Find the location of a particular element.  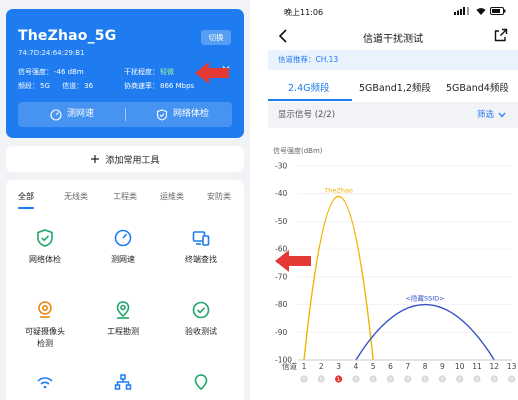

rate-value: 866 Mbps is located at coordinates (177, 86).